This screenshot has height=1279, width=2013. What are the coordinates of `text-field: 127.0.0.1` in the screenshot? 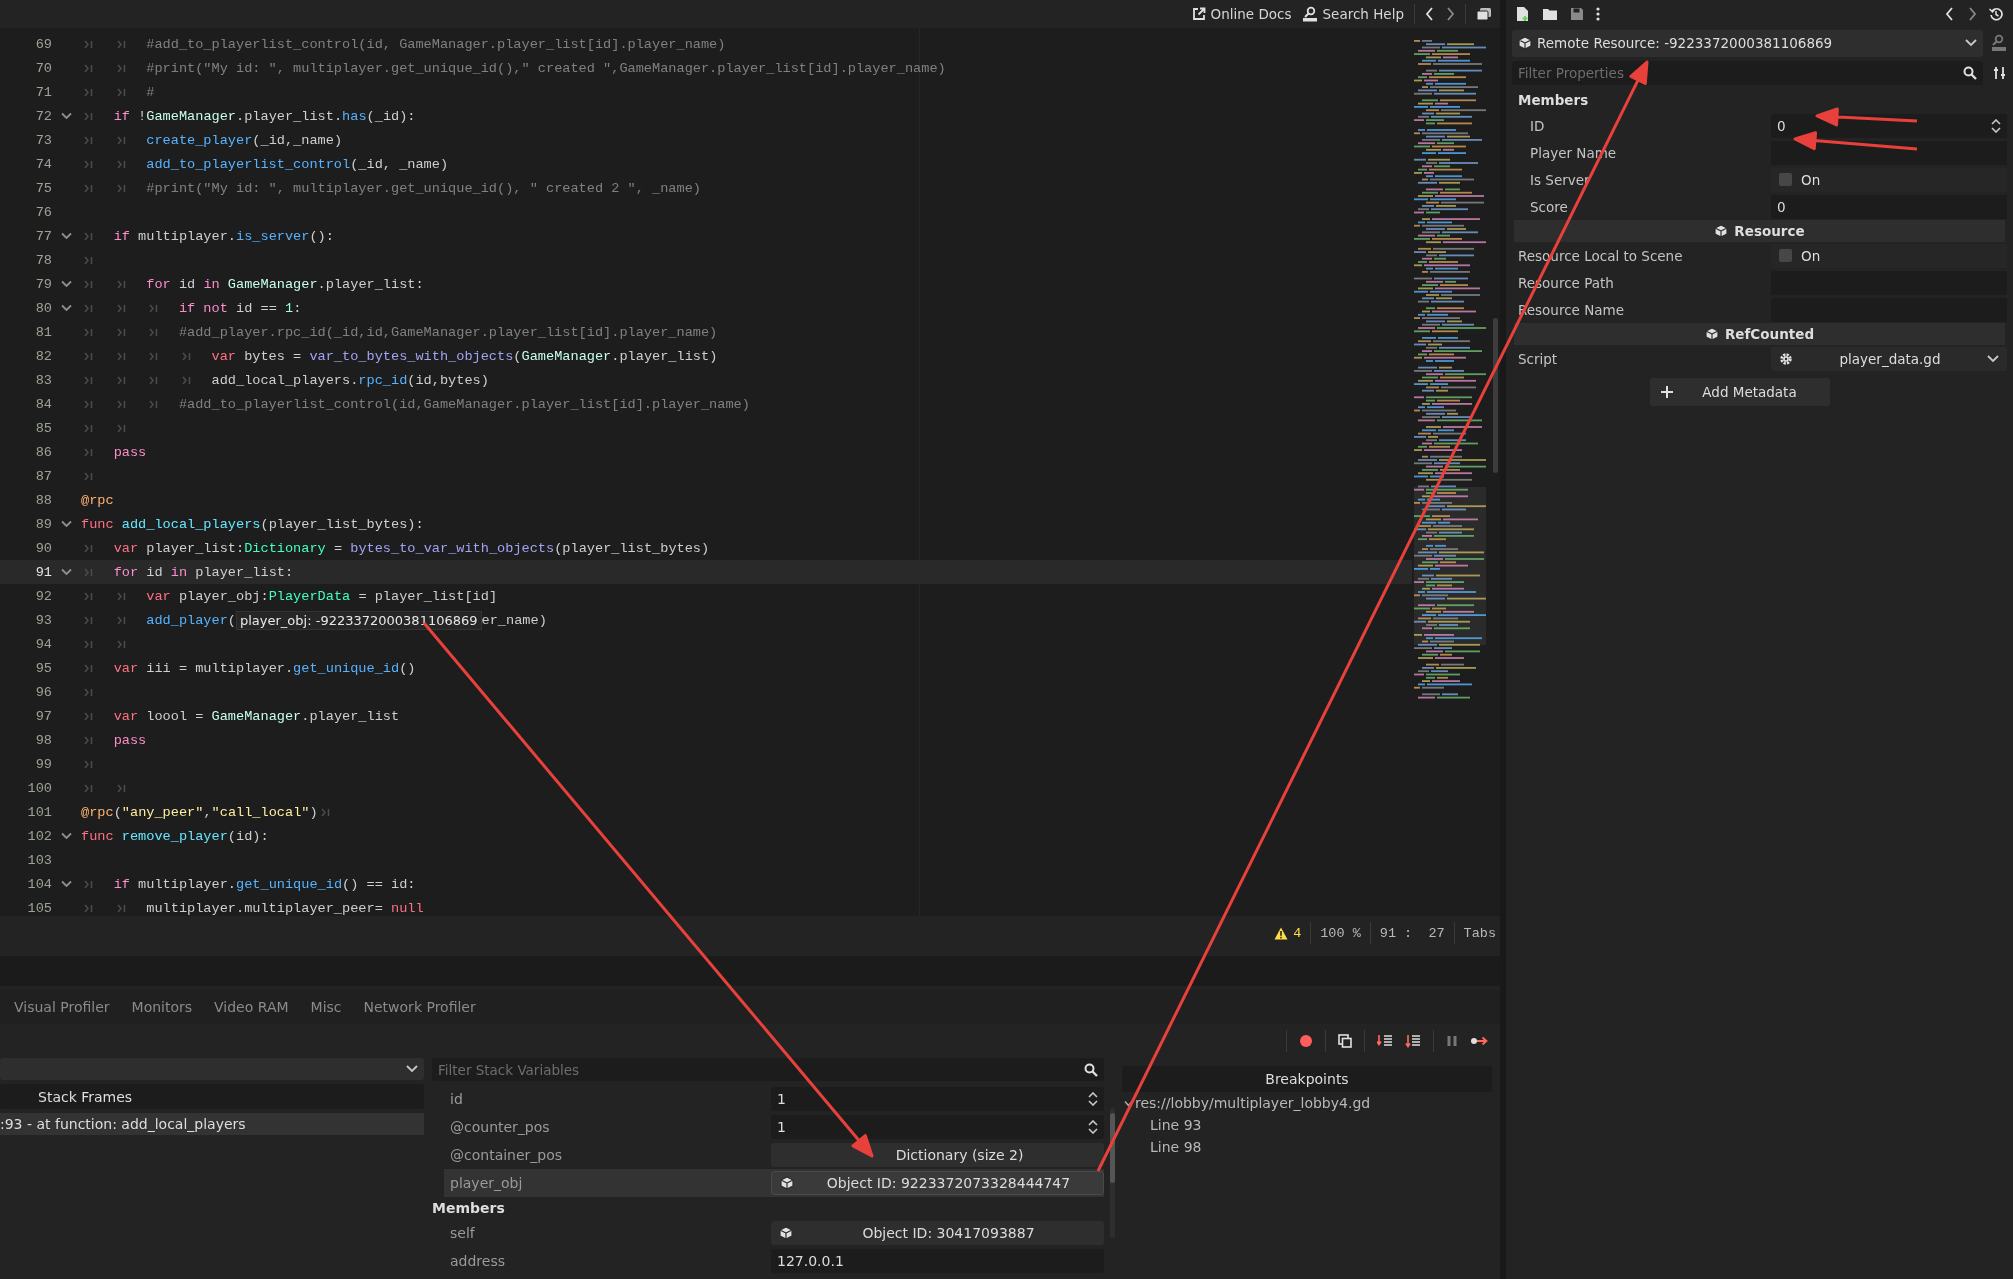 It's located at (937, 1261).